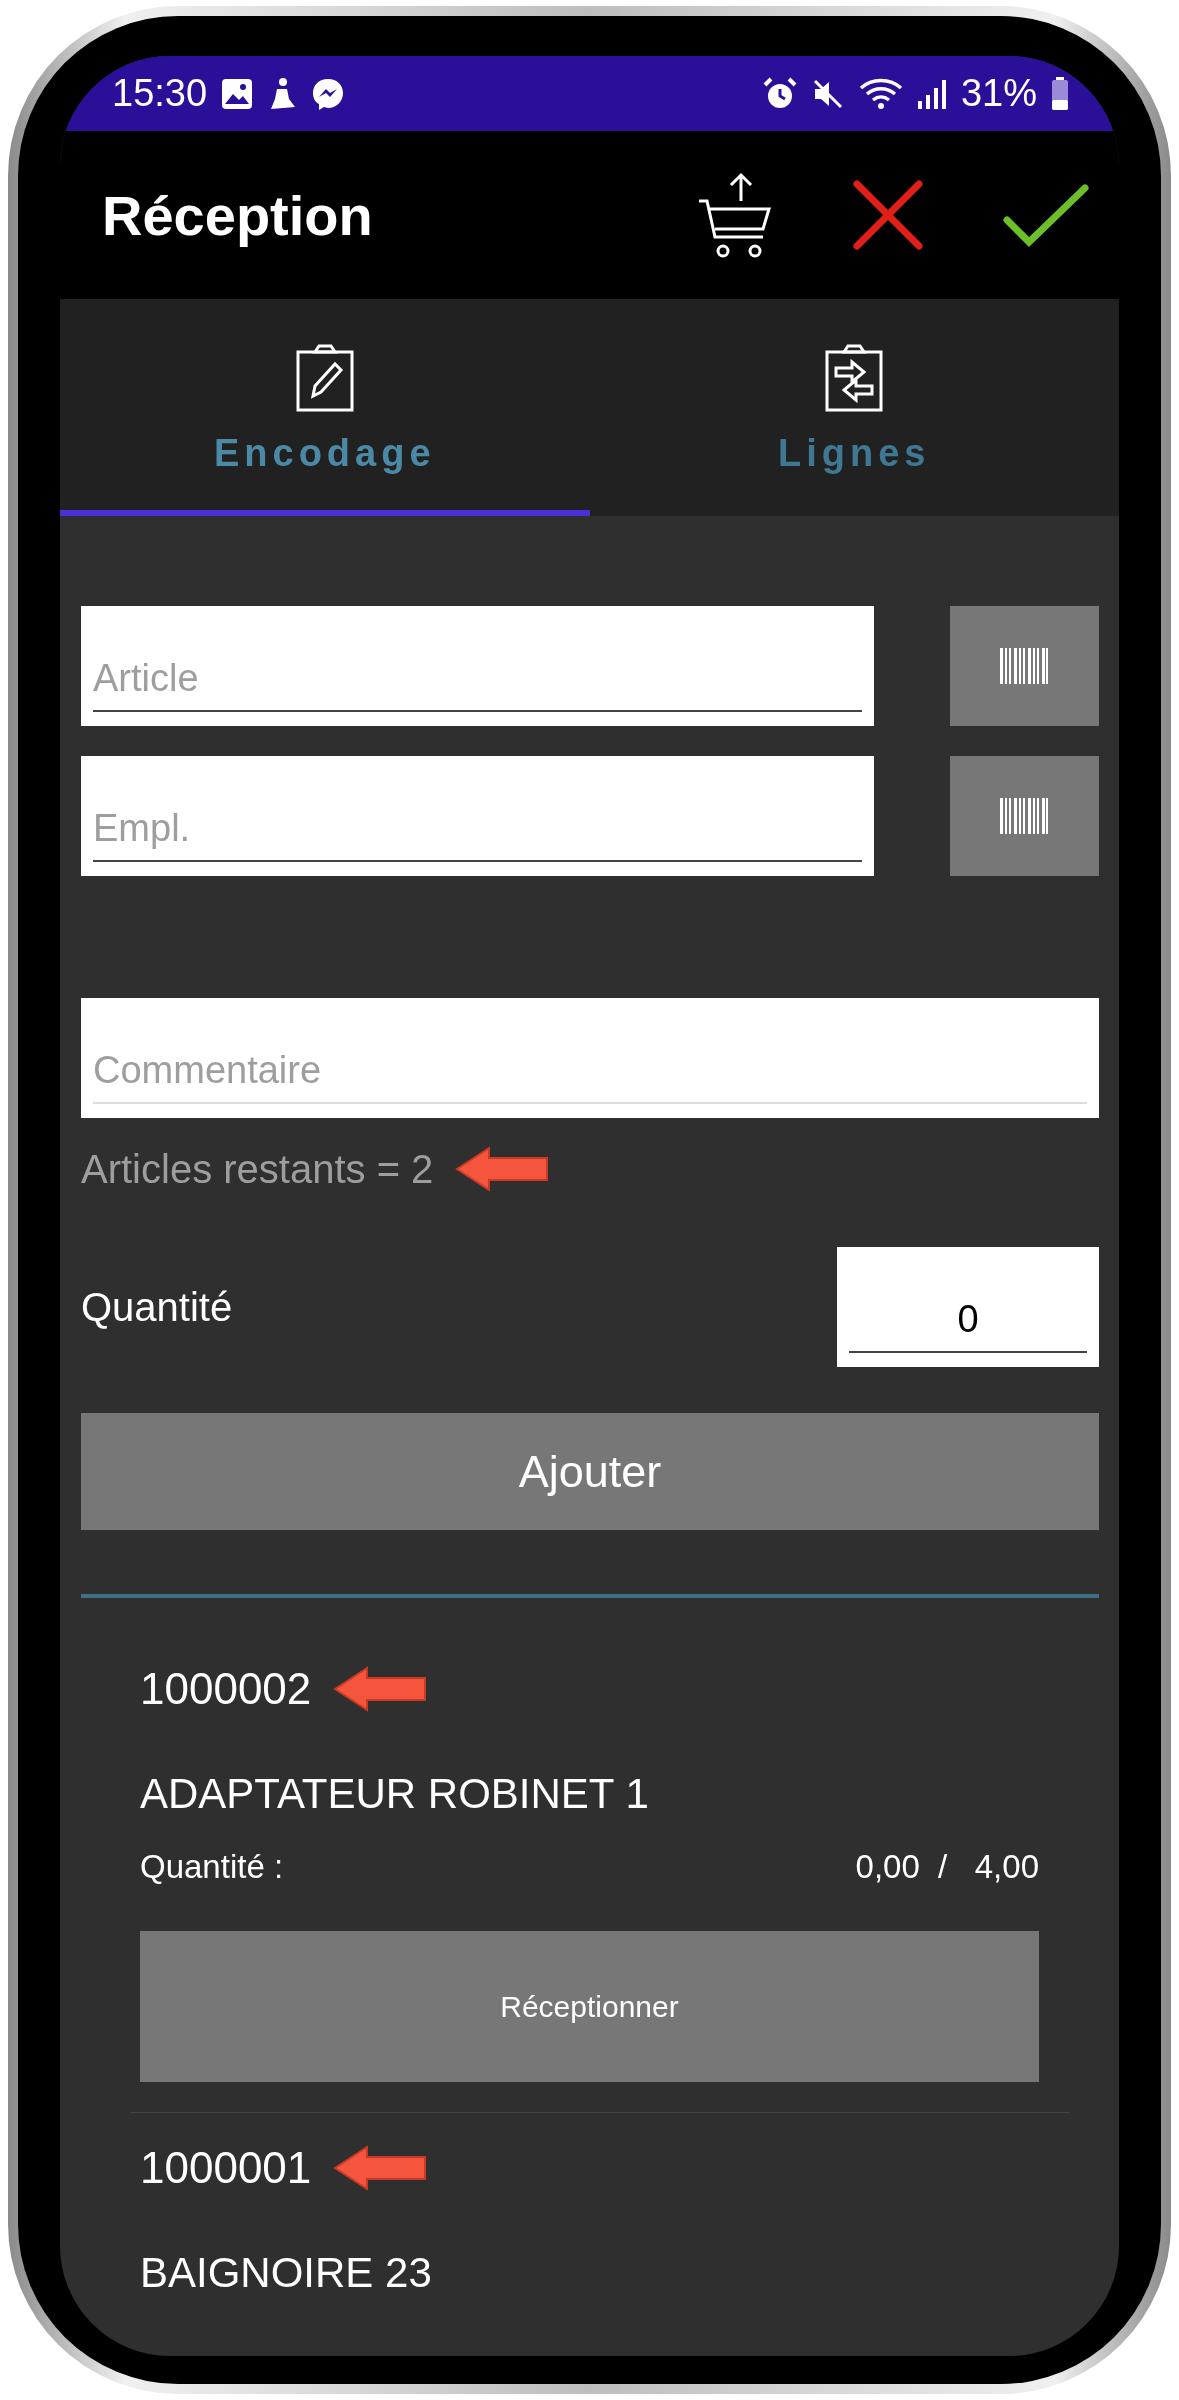  I want to click on location-field: Empl., so click(477, 816).